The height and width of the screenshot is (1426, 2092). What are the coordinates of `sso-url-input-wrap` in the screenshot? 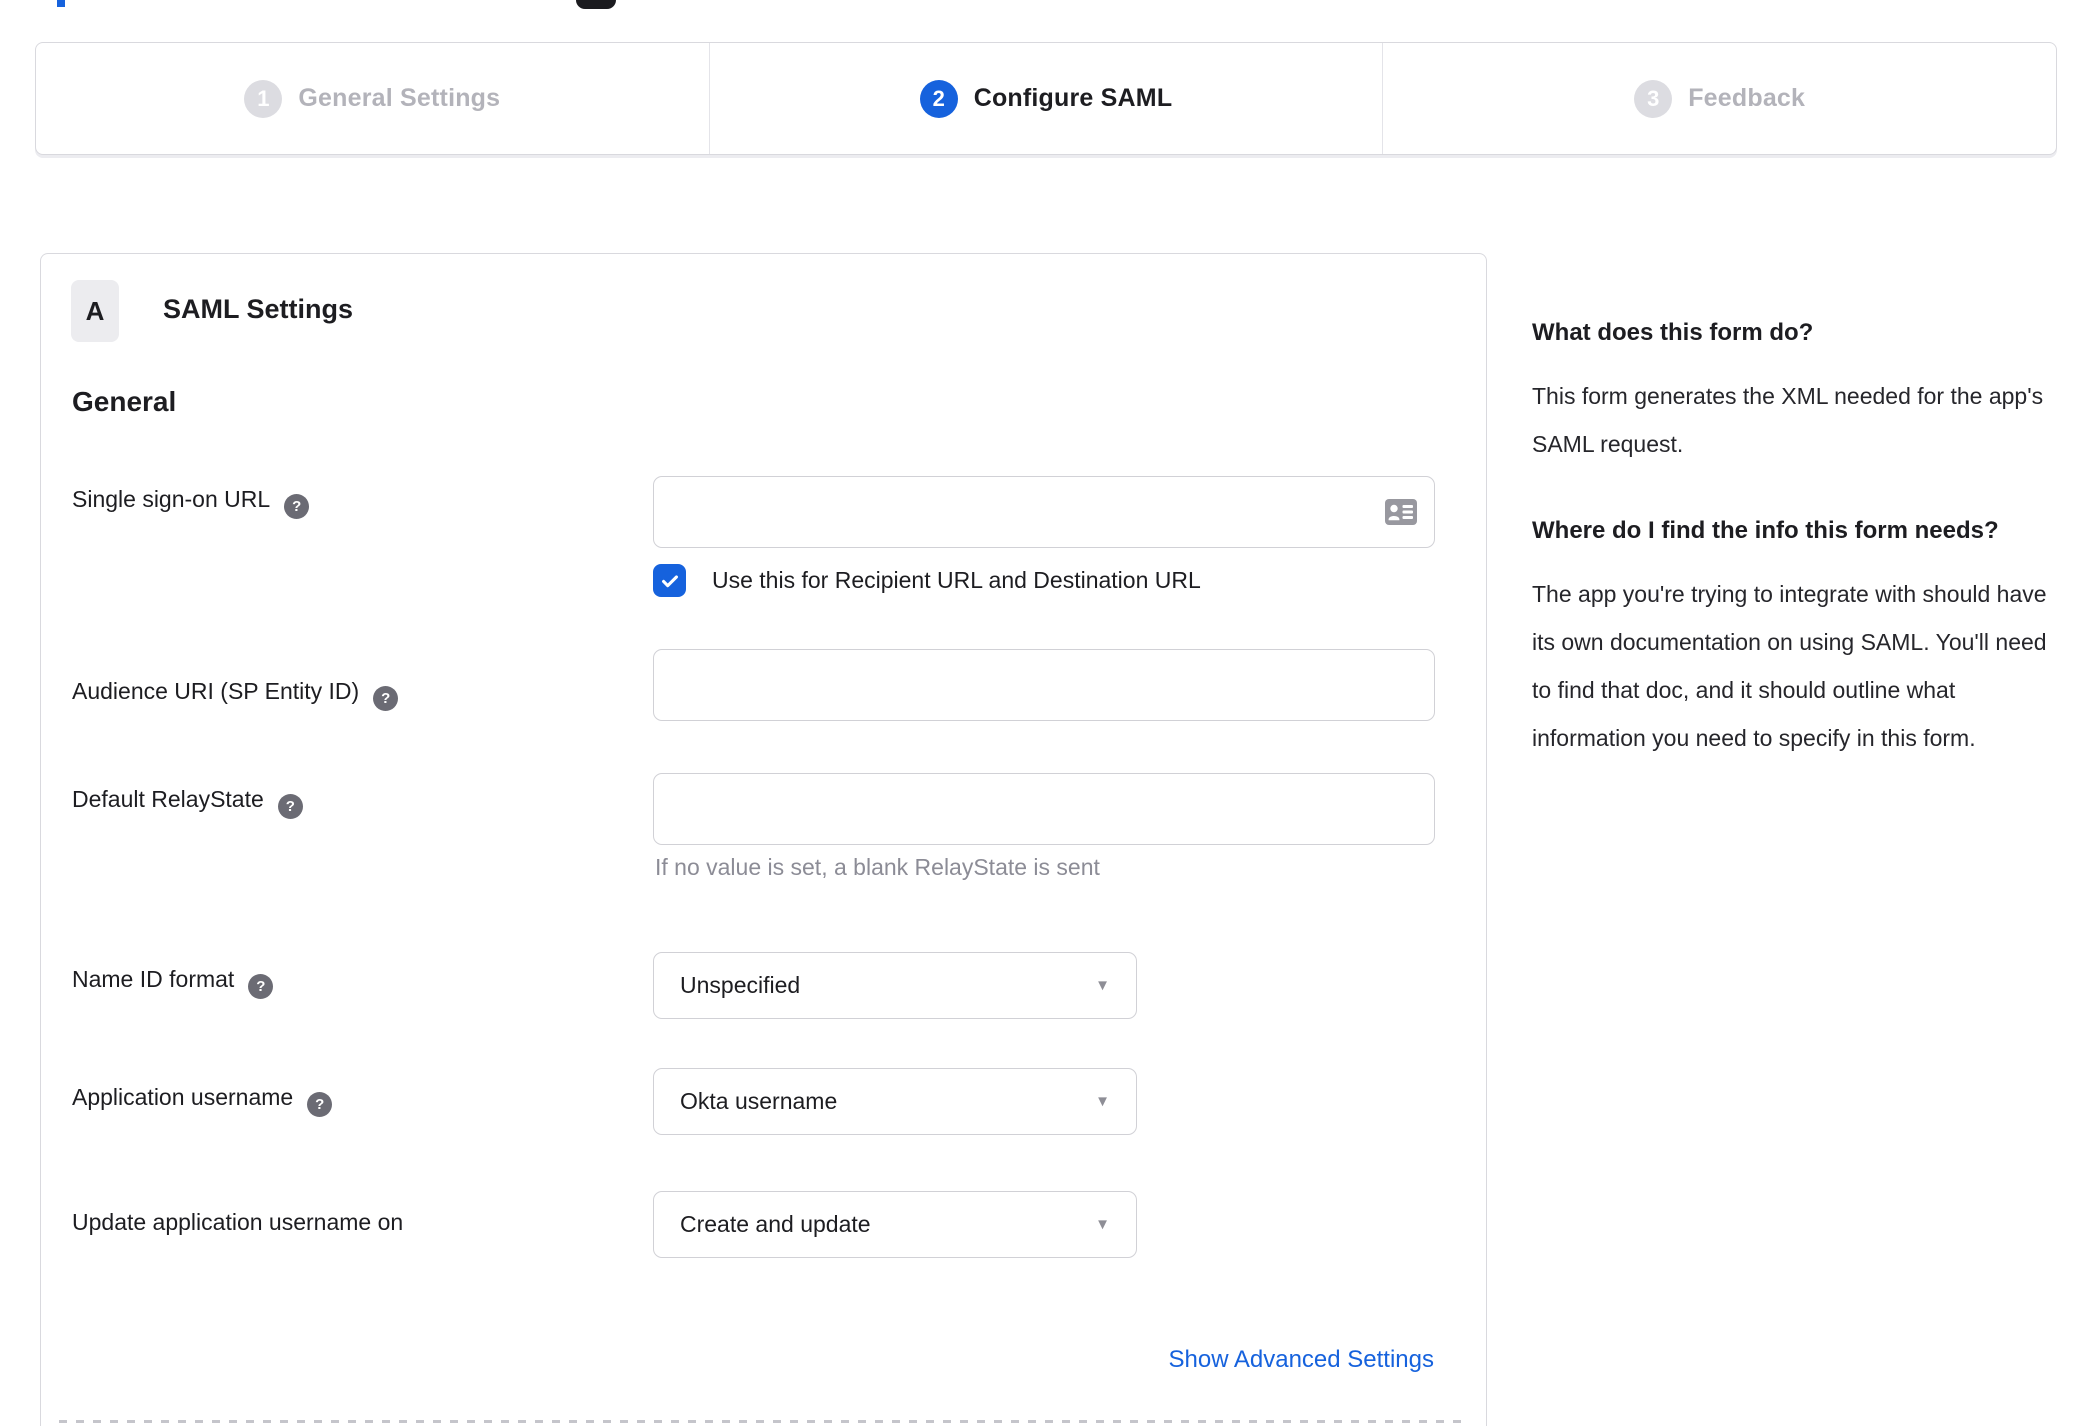 It's located at (1044, 512).